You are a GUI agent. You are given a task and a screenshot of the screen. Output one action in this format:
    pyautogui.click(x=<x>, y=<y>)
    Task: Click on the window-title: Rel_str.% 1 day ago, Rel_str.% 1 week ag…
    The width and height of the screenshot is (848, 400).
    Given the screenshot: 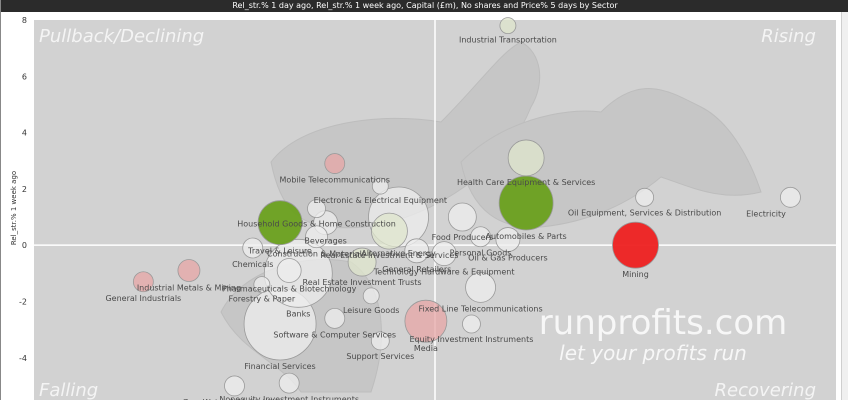 What is the action you would take?
    pyautogui.click(x=424, y=6)
    